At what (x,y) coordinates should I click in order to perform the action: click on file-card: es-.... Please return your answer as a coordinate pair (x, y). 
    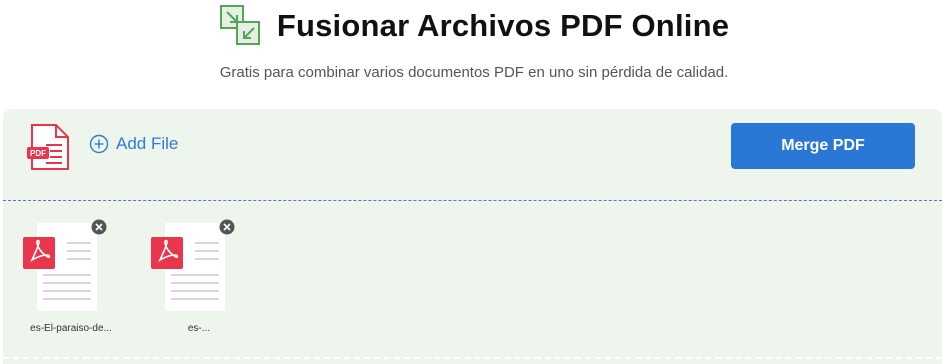
    Looking at the image, I should click on (199, 284).